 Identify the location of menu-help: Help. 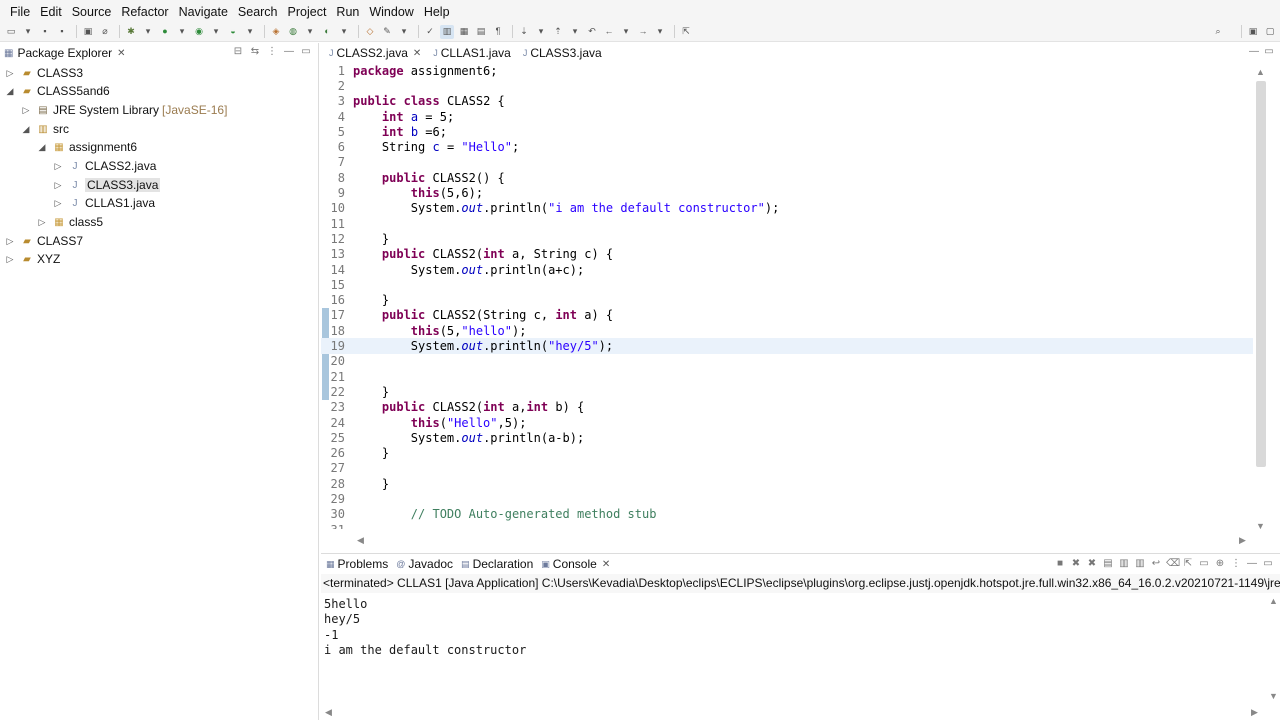
(437, 12).